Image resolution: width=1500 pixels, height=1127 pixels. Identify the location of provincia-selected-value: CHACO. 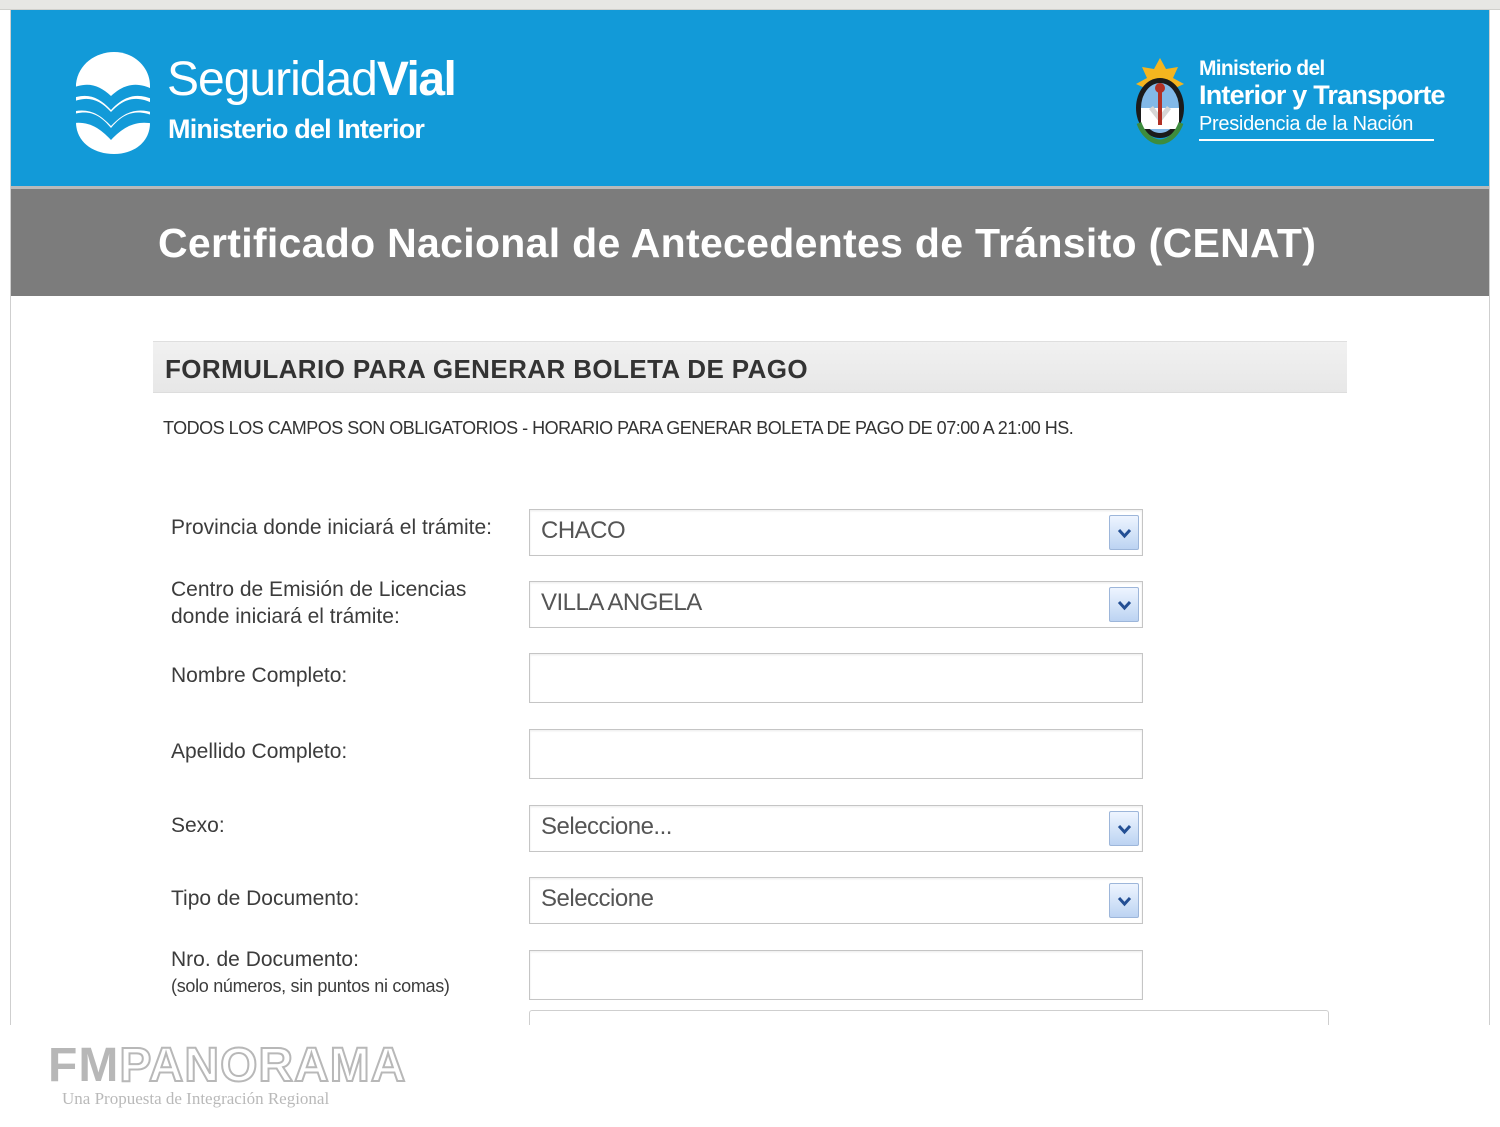
(583, 530).